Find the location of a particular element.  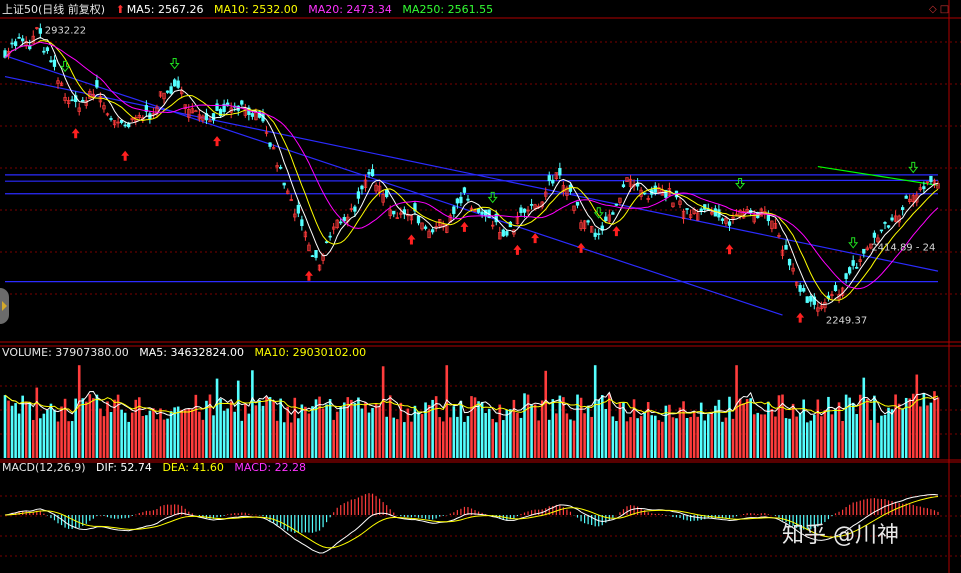

ma5-label: MA5: 2567.26 is located at coordinates (165, 9).